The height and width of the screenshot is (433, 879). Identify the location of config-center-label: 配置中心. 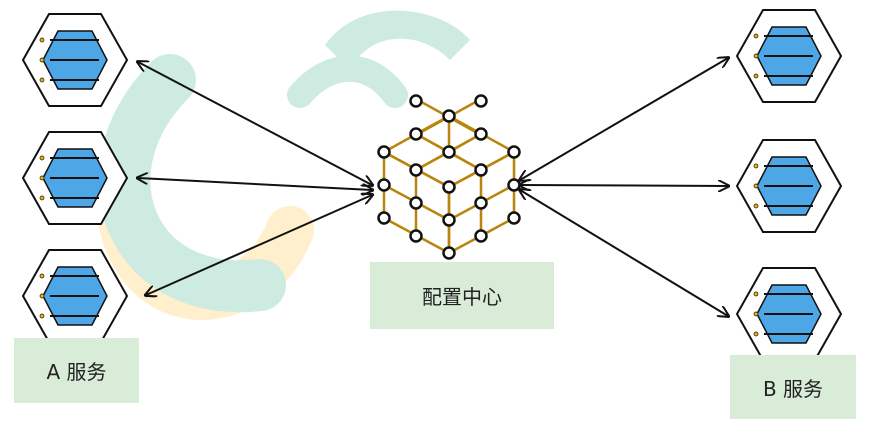
(462, 295).